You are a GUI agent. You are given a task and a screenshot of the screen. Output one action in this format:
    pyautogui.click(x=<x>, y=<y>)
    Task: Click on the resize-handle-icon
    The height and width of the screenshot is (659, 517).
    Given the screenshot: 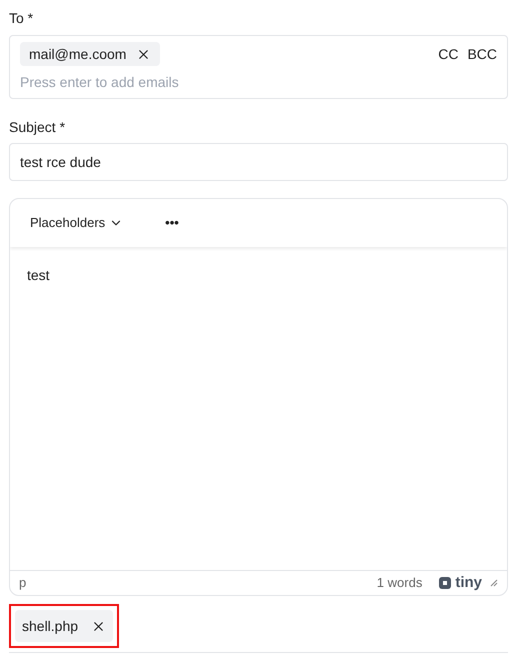 What is the action you would take?
    pyautogui.click(x=494, y=583)
    